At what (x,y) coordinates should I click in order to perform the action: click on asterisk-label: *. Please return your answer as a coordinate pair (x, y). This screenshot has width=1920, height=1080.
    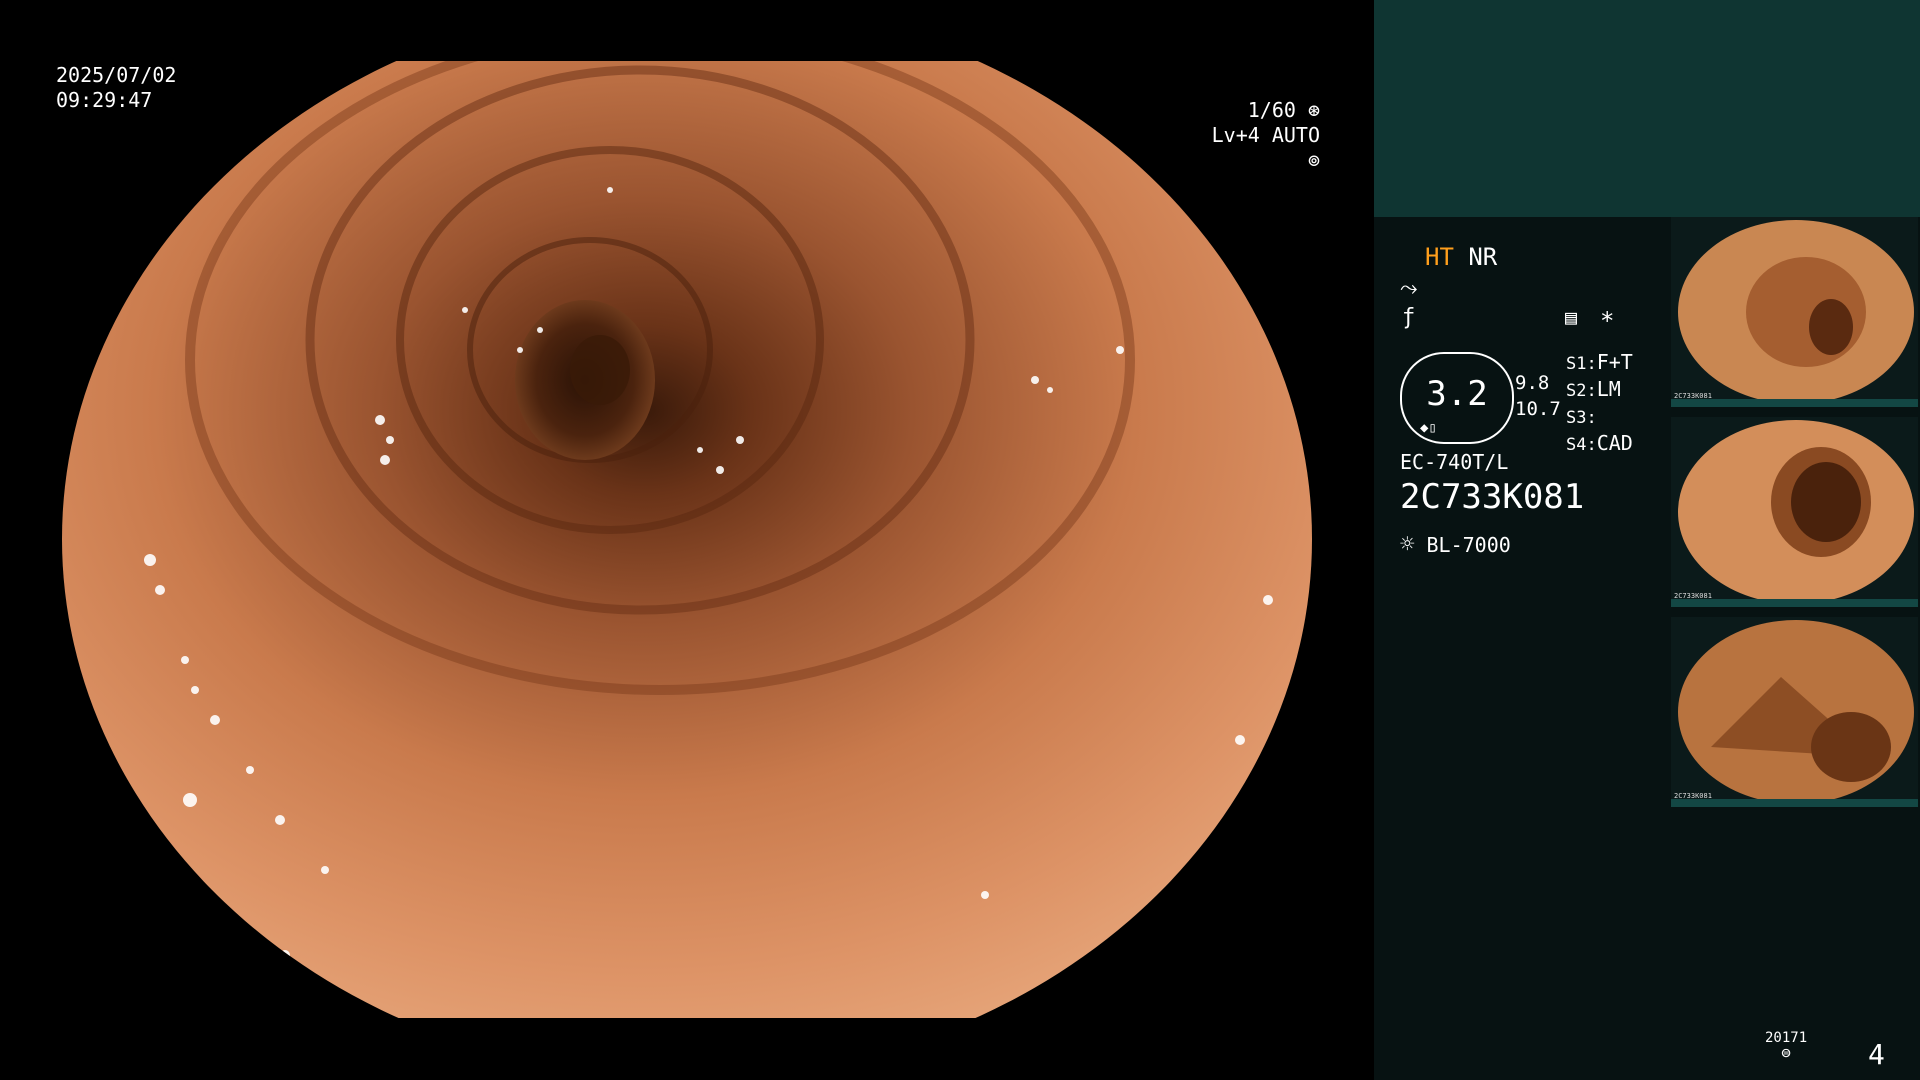
    Looking at the image, I should click on (1607, 321).